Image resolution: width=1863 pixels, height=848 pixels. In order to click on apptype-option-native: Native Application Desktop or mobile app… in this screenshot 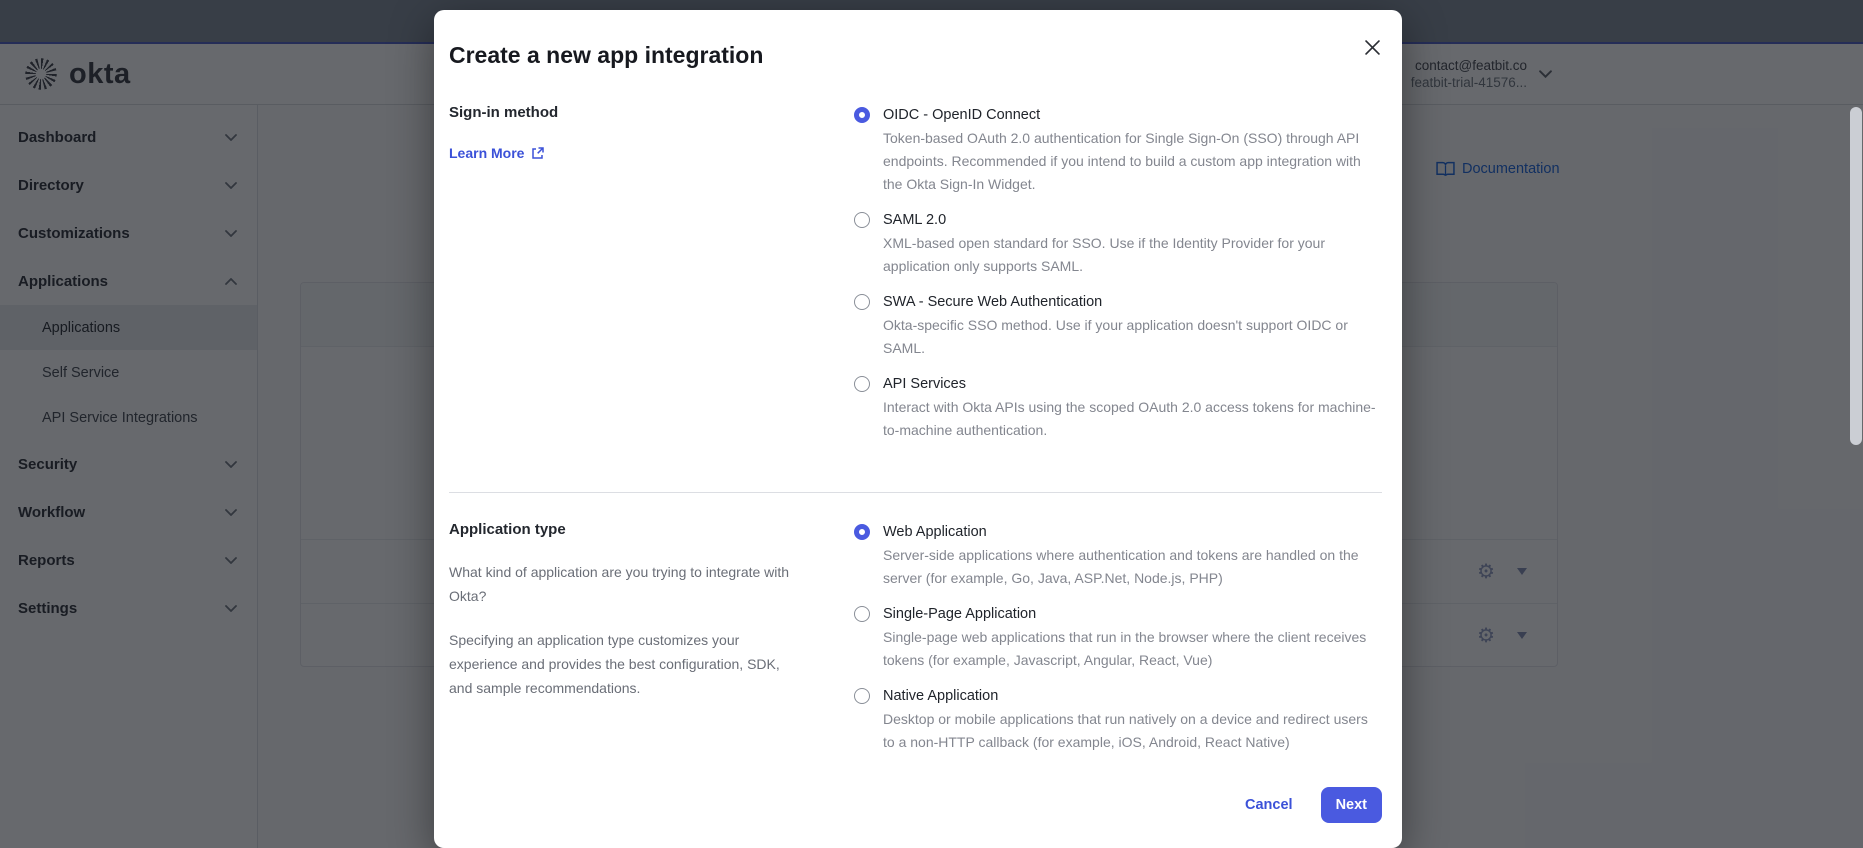, I will do `click(1118, 719)`.